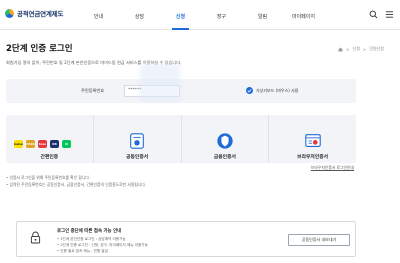 The height and width of the screenshot is (263, 400). Describe the element at coordinates (303, 15) in the screenshot. I see `nav-item-mypage: 마이페이지` at that location.